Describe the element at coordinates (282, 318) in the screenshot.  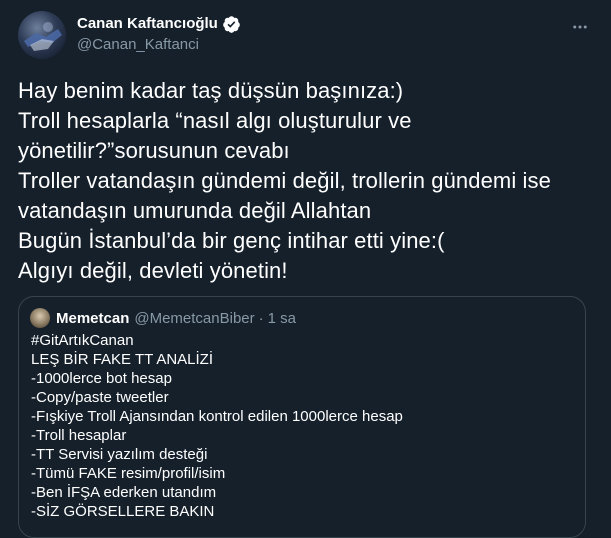
I see `quoted-tweet-timestamp: 1 sa` at that location.